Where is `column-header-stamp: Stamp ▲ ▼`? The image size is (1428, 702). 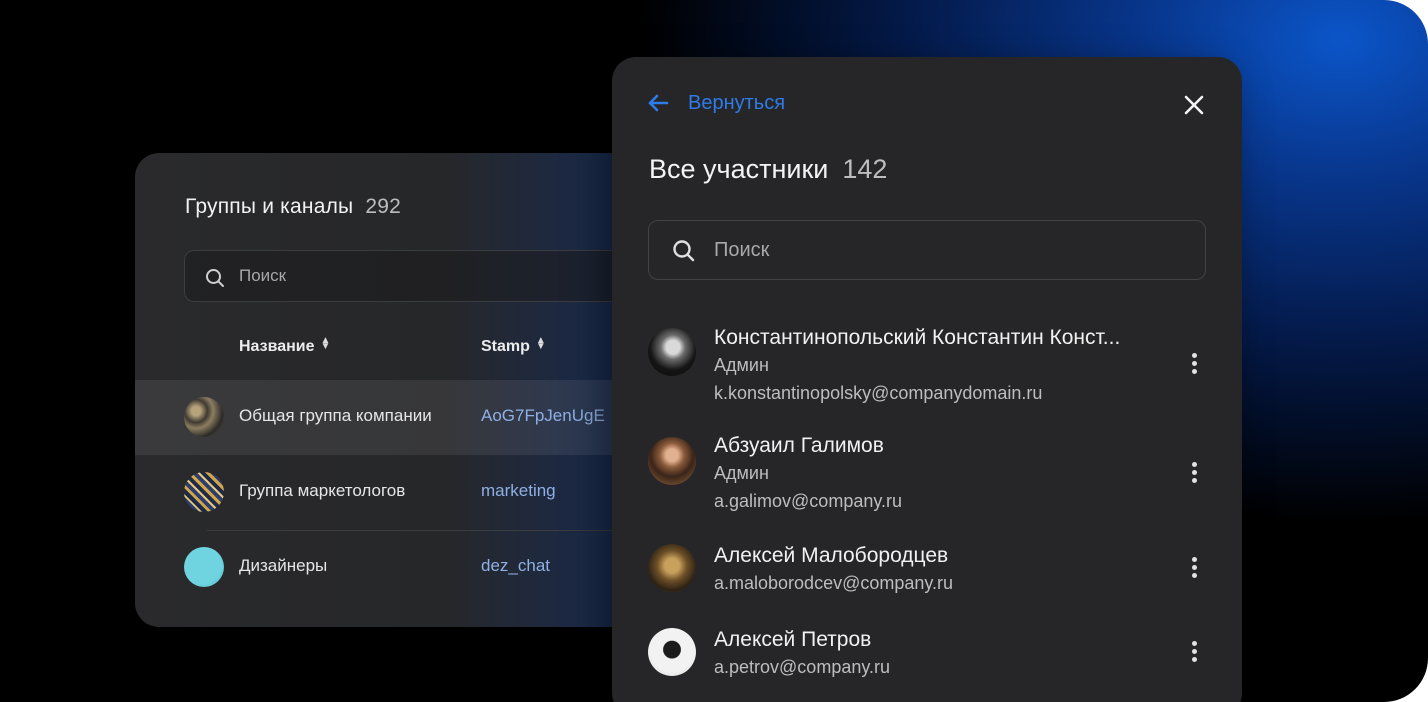 column-header-stamp: Stamp ▲ ▼ is located at coordinates (513, 345).